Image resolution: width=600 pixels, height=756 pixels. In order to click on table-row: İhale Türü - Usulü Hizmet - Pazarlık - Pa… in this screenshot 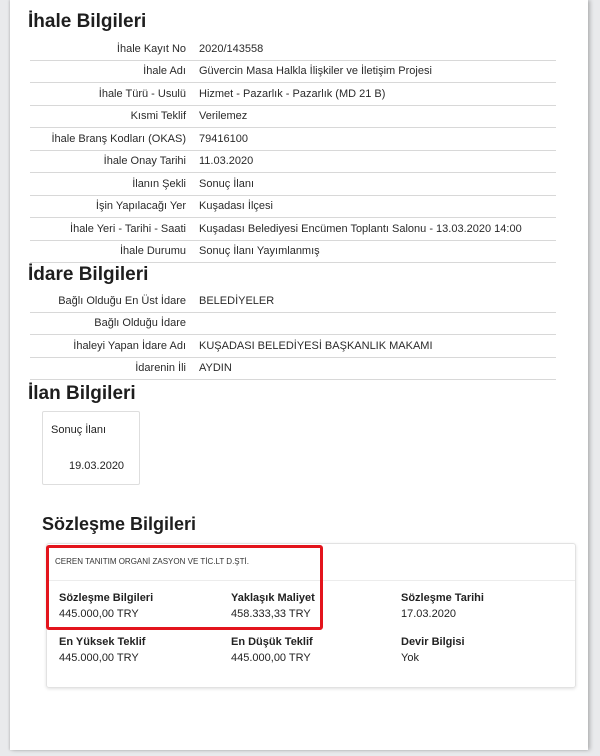, I will do `click(293, 94)`.